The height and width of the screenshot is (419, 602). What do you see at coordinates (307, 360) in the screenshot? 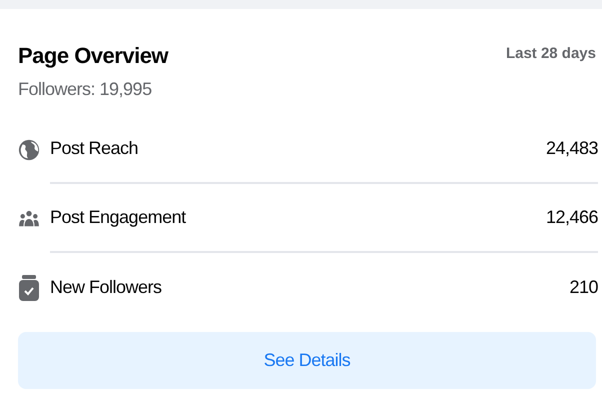
I see `see-details-button: See Details` at bounding box center [307, 360].